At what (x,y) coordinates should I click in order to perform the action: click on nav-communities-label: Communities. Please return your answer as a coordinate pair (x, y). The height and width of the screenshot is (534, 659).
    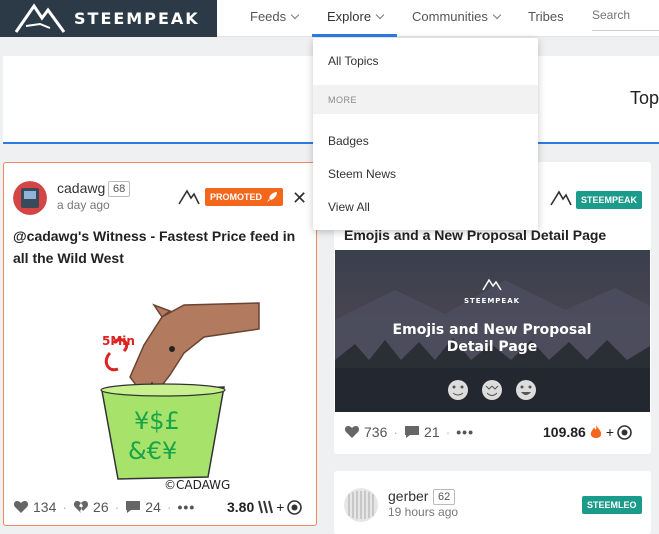
    Looking at the image, I should click on (450, 16).